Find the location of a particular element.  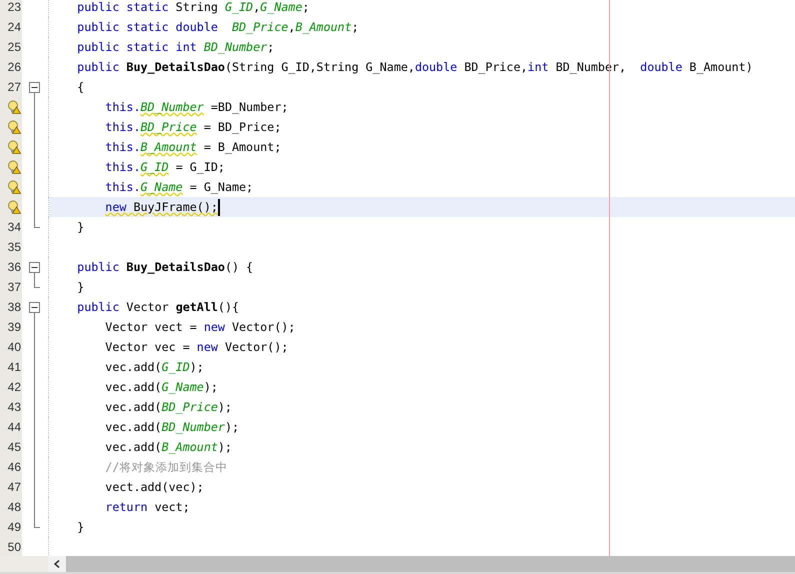

code-line: this.BD_Number =BD_Number; is located at coordinates (196, 107).